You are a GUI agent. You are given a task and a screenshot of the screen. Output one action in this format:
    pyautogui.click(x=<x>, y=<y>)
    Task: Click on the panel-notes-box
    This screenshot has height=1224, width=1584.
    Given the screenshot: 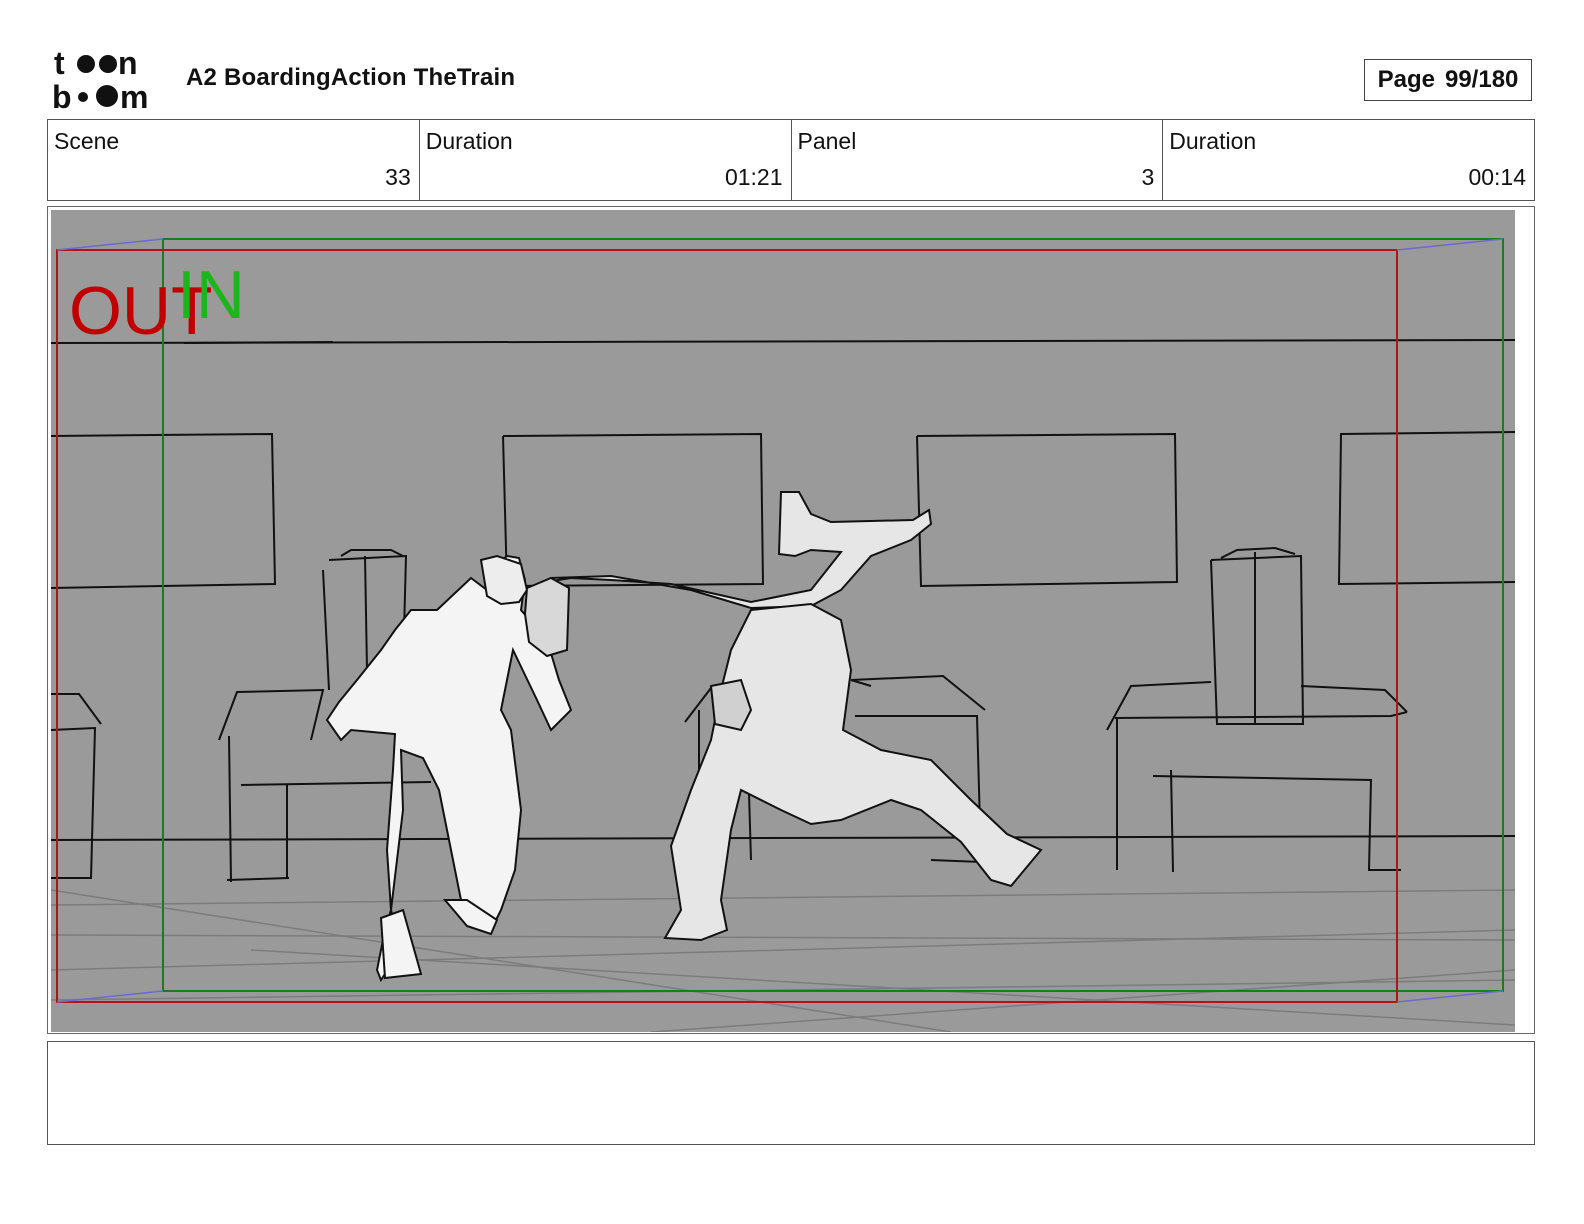 What is the action you would take?
    pyautogui.click(x=791, y=1093)
    